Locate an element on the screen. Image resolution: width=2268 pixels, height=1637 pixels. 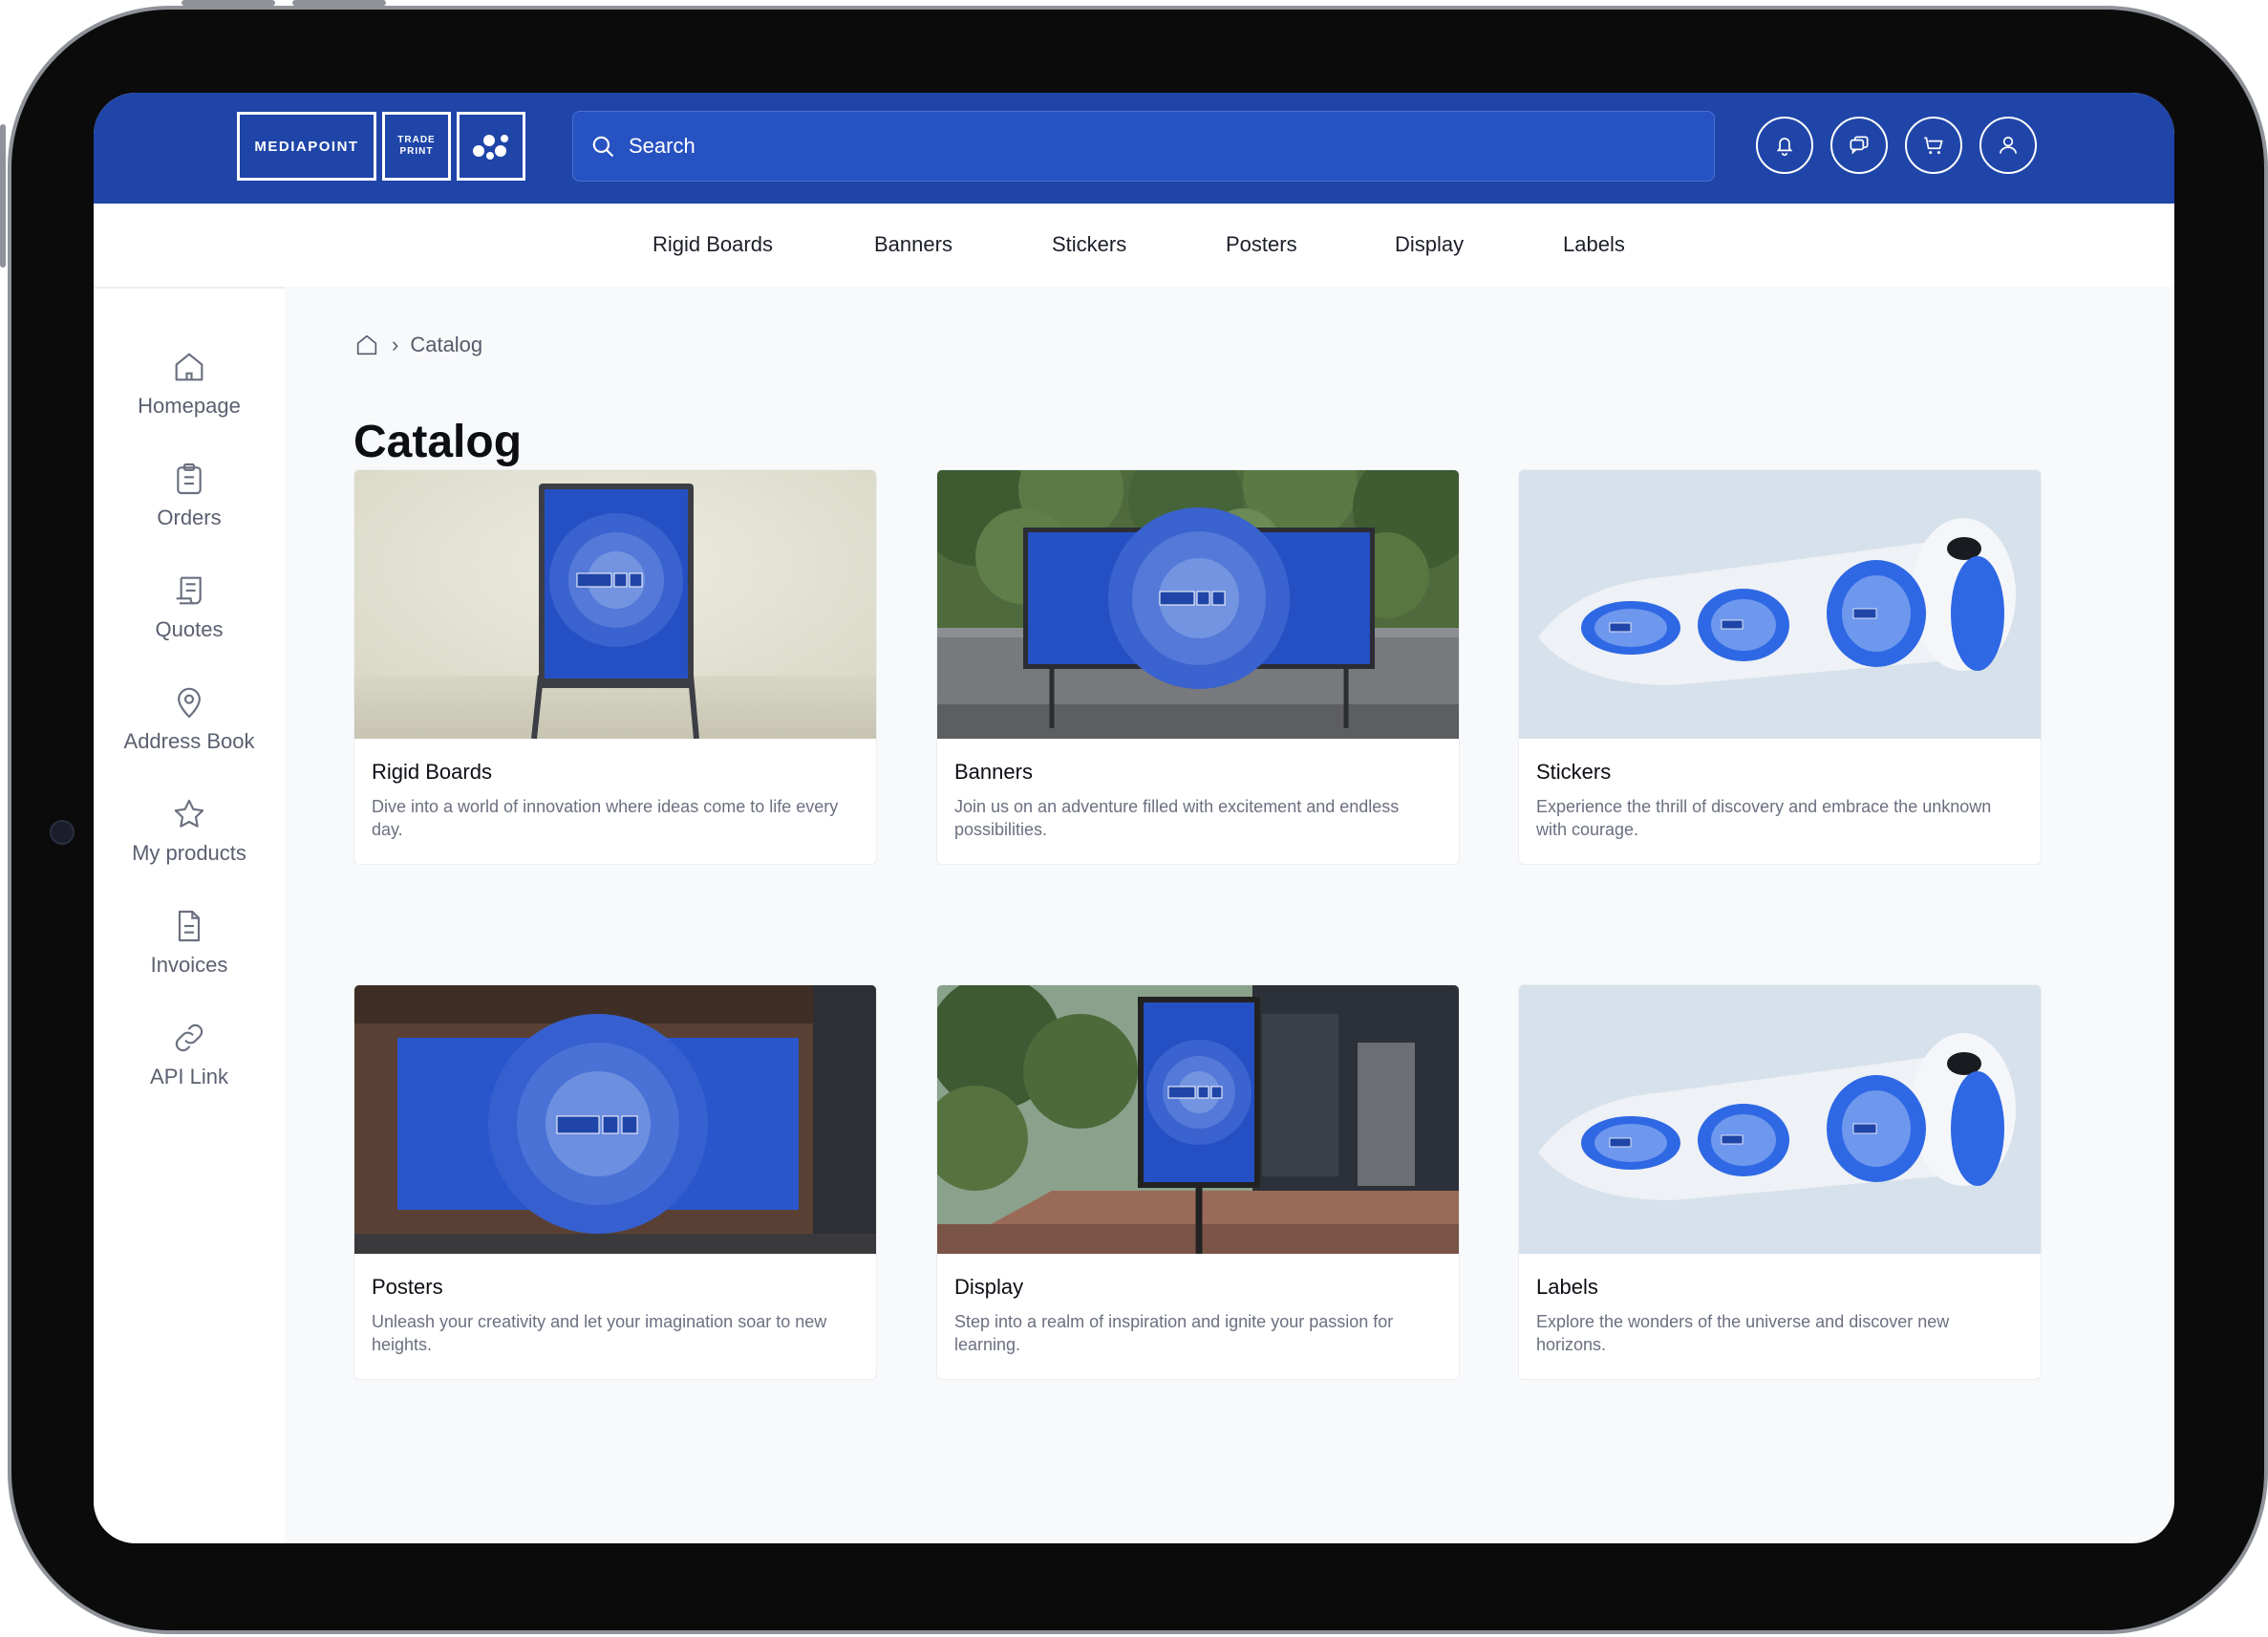
brand-name: MEDIAPOINT is located at coordinates (306, 146).